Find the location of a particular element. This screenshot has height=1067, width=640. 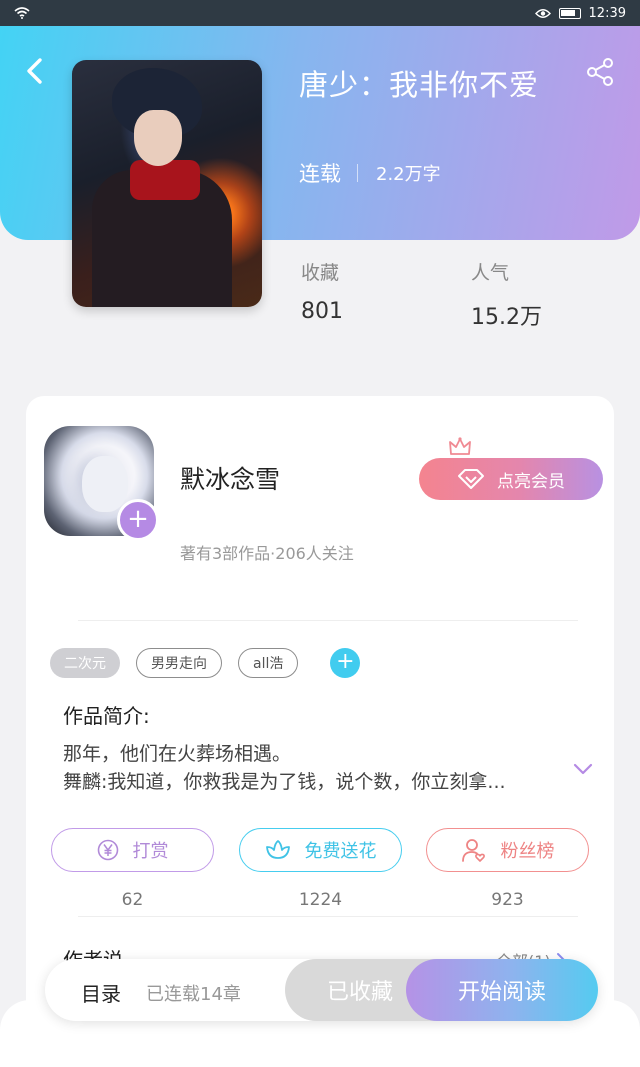

fan-ranking-button: 粉丝榜 is located at coordinates (507, 850).